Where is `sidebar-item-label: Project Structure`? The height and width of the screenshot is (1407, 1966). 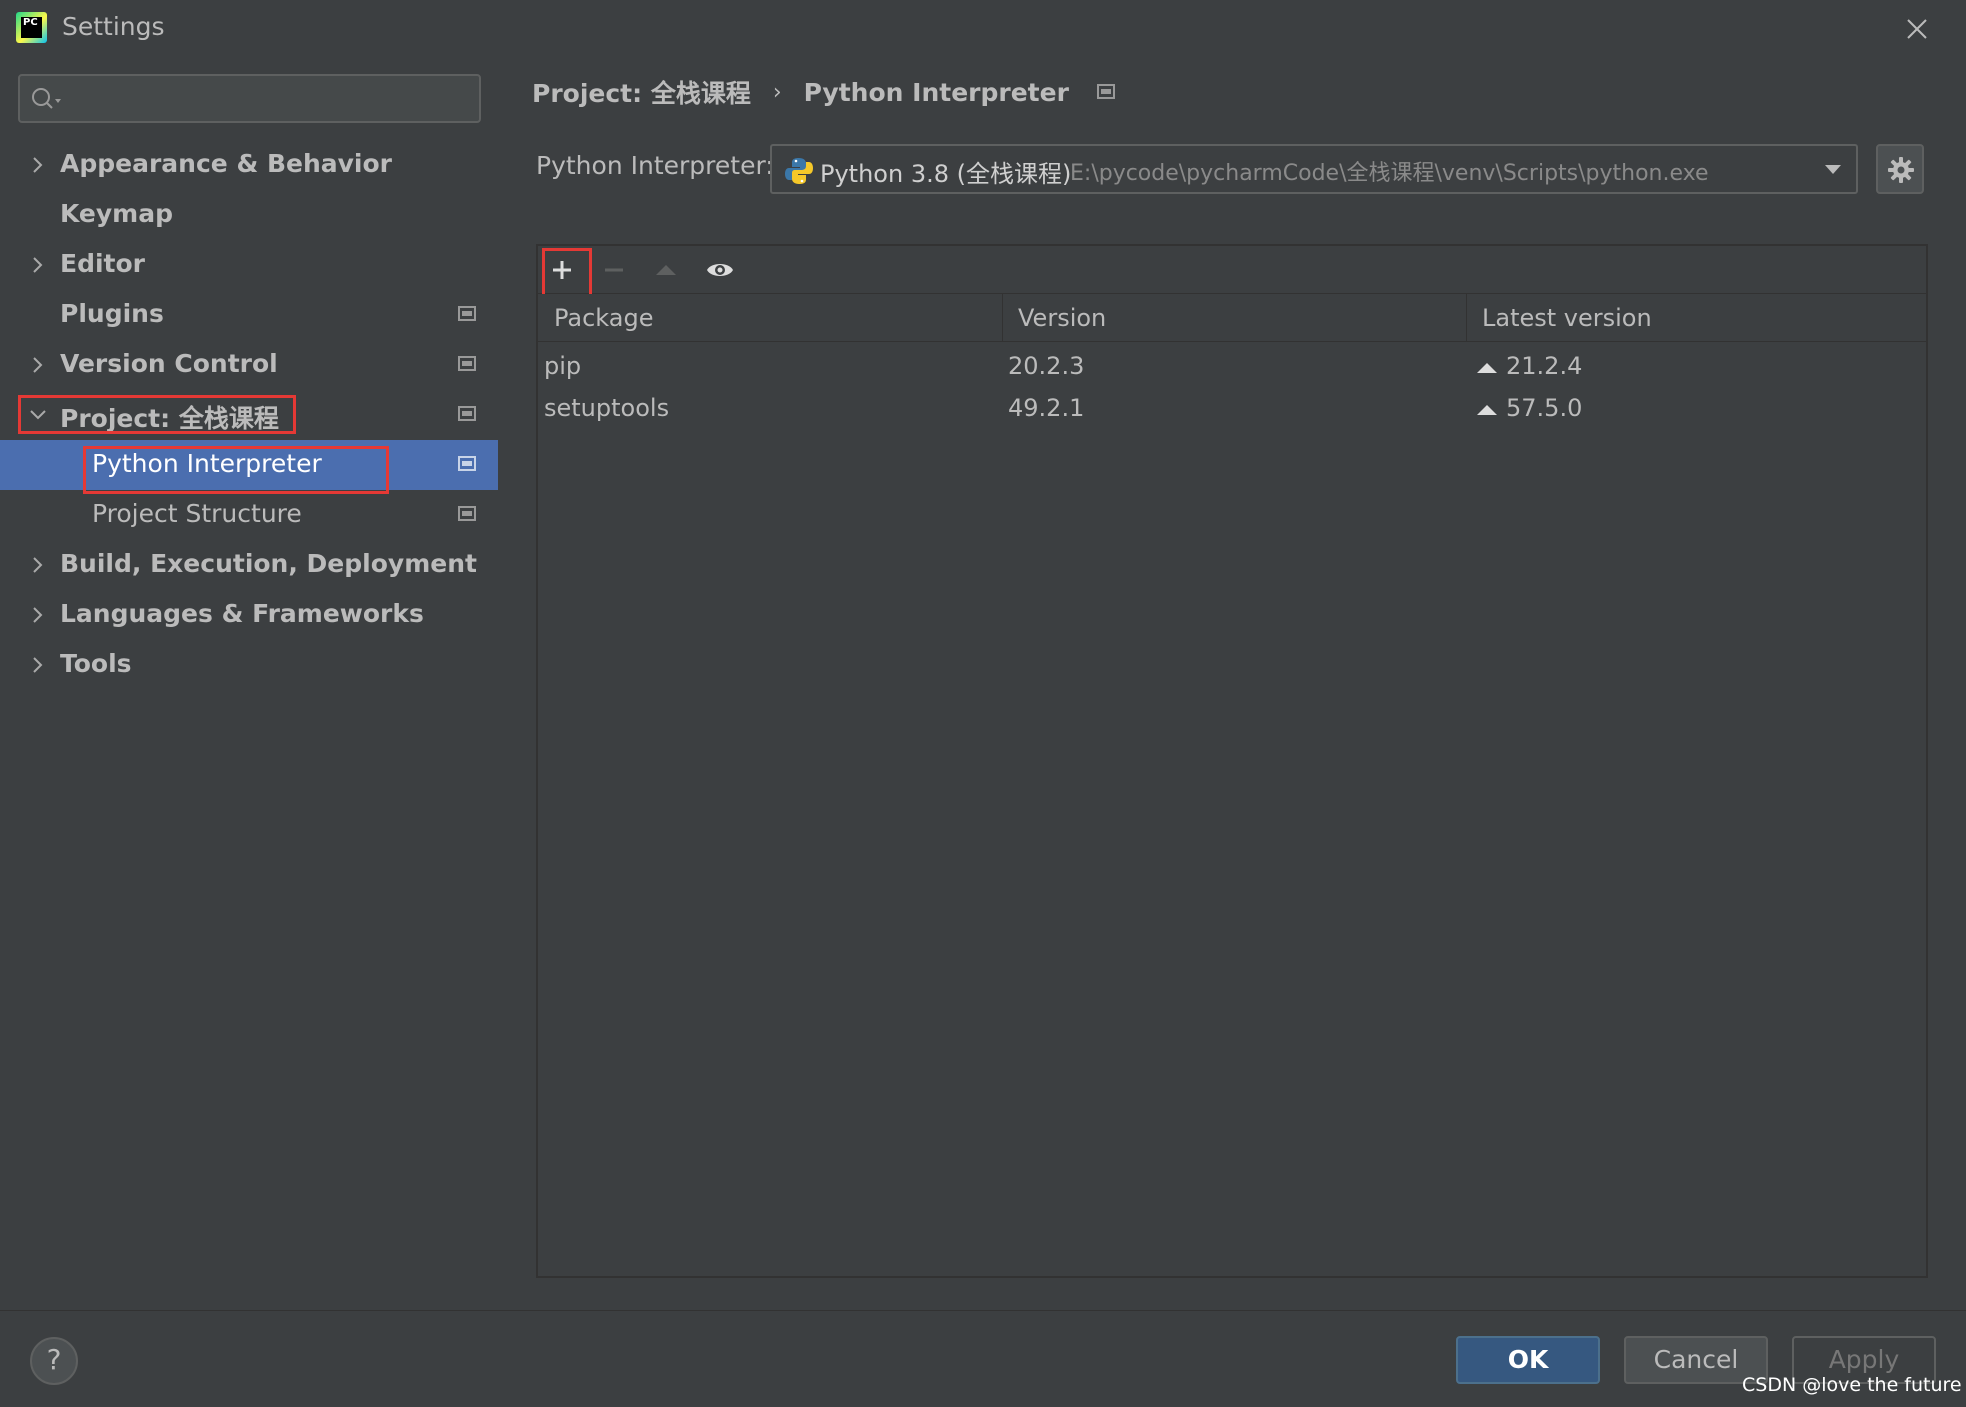 sidebar-item-label: Project Structure is located at coordinates (197, 513).